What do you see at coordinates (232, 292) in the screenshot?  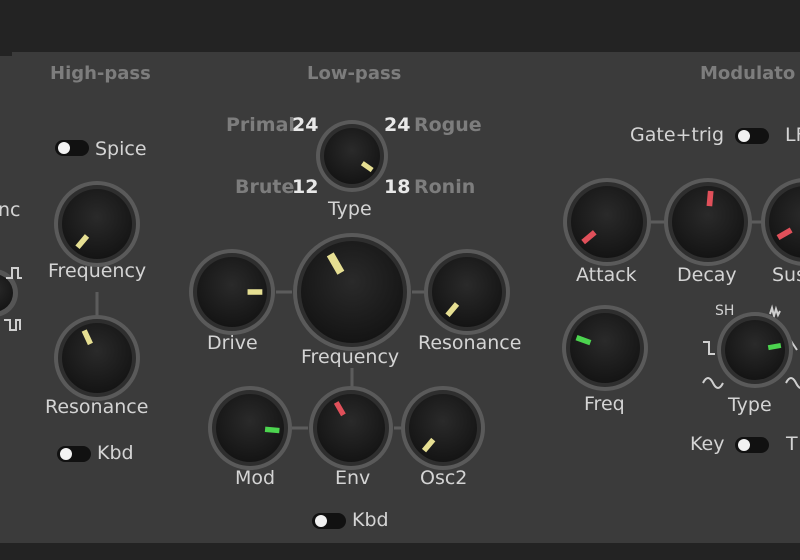 I see `lp-drive-knob` at bounding box center [232, 292].